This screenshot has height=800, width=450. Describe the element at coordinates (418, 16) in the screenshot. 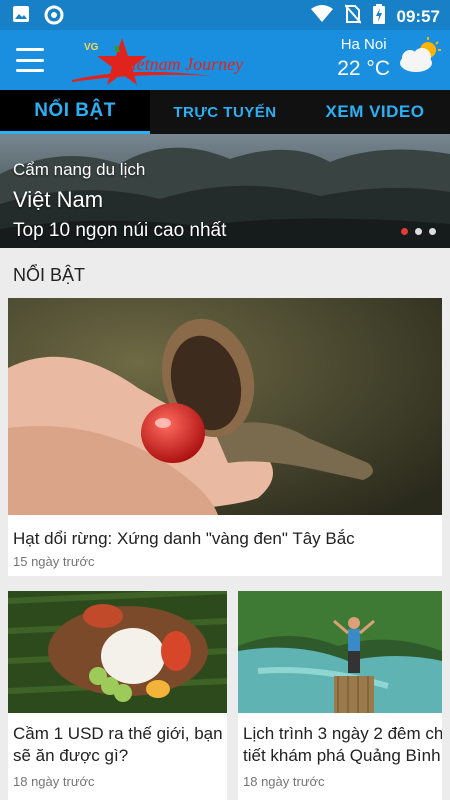

I see `clock: 09:57` at that location.